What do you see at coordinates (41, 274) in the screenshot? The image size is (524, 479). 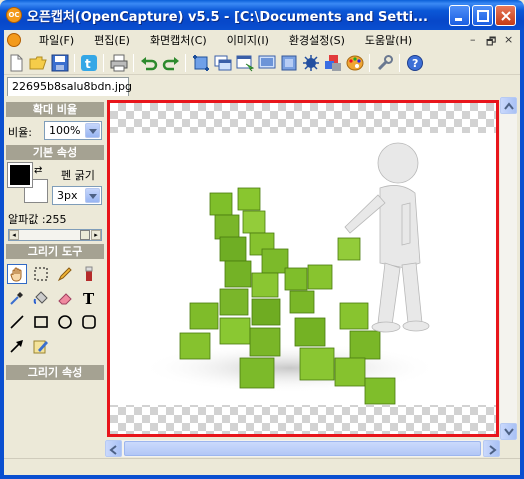 I see `select-rect-icon` at bounding box center [41, 274].